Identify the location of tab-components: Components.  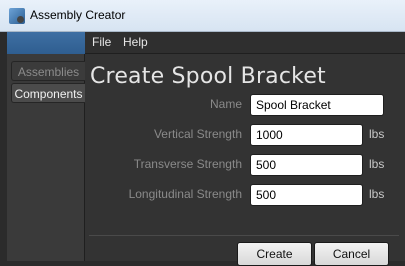
(48, 93).